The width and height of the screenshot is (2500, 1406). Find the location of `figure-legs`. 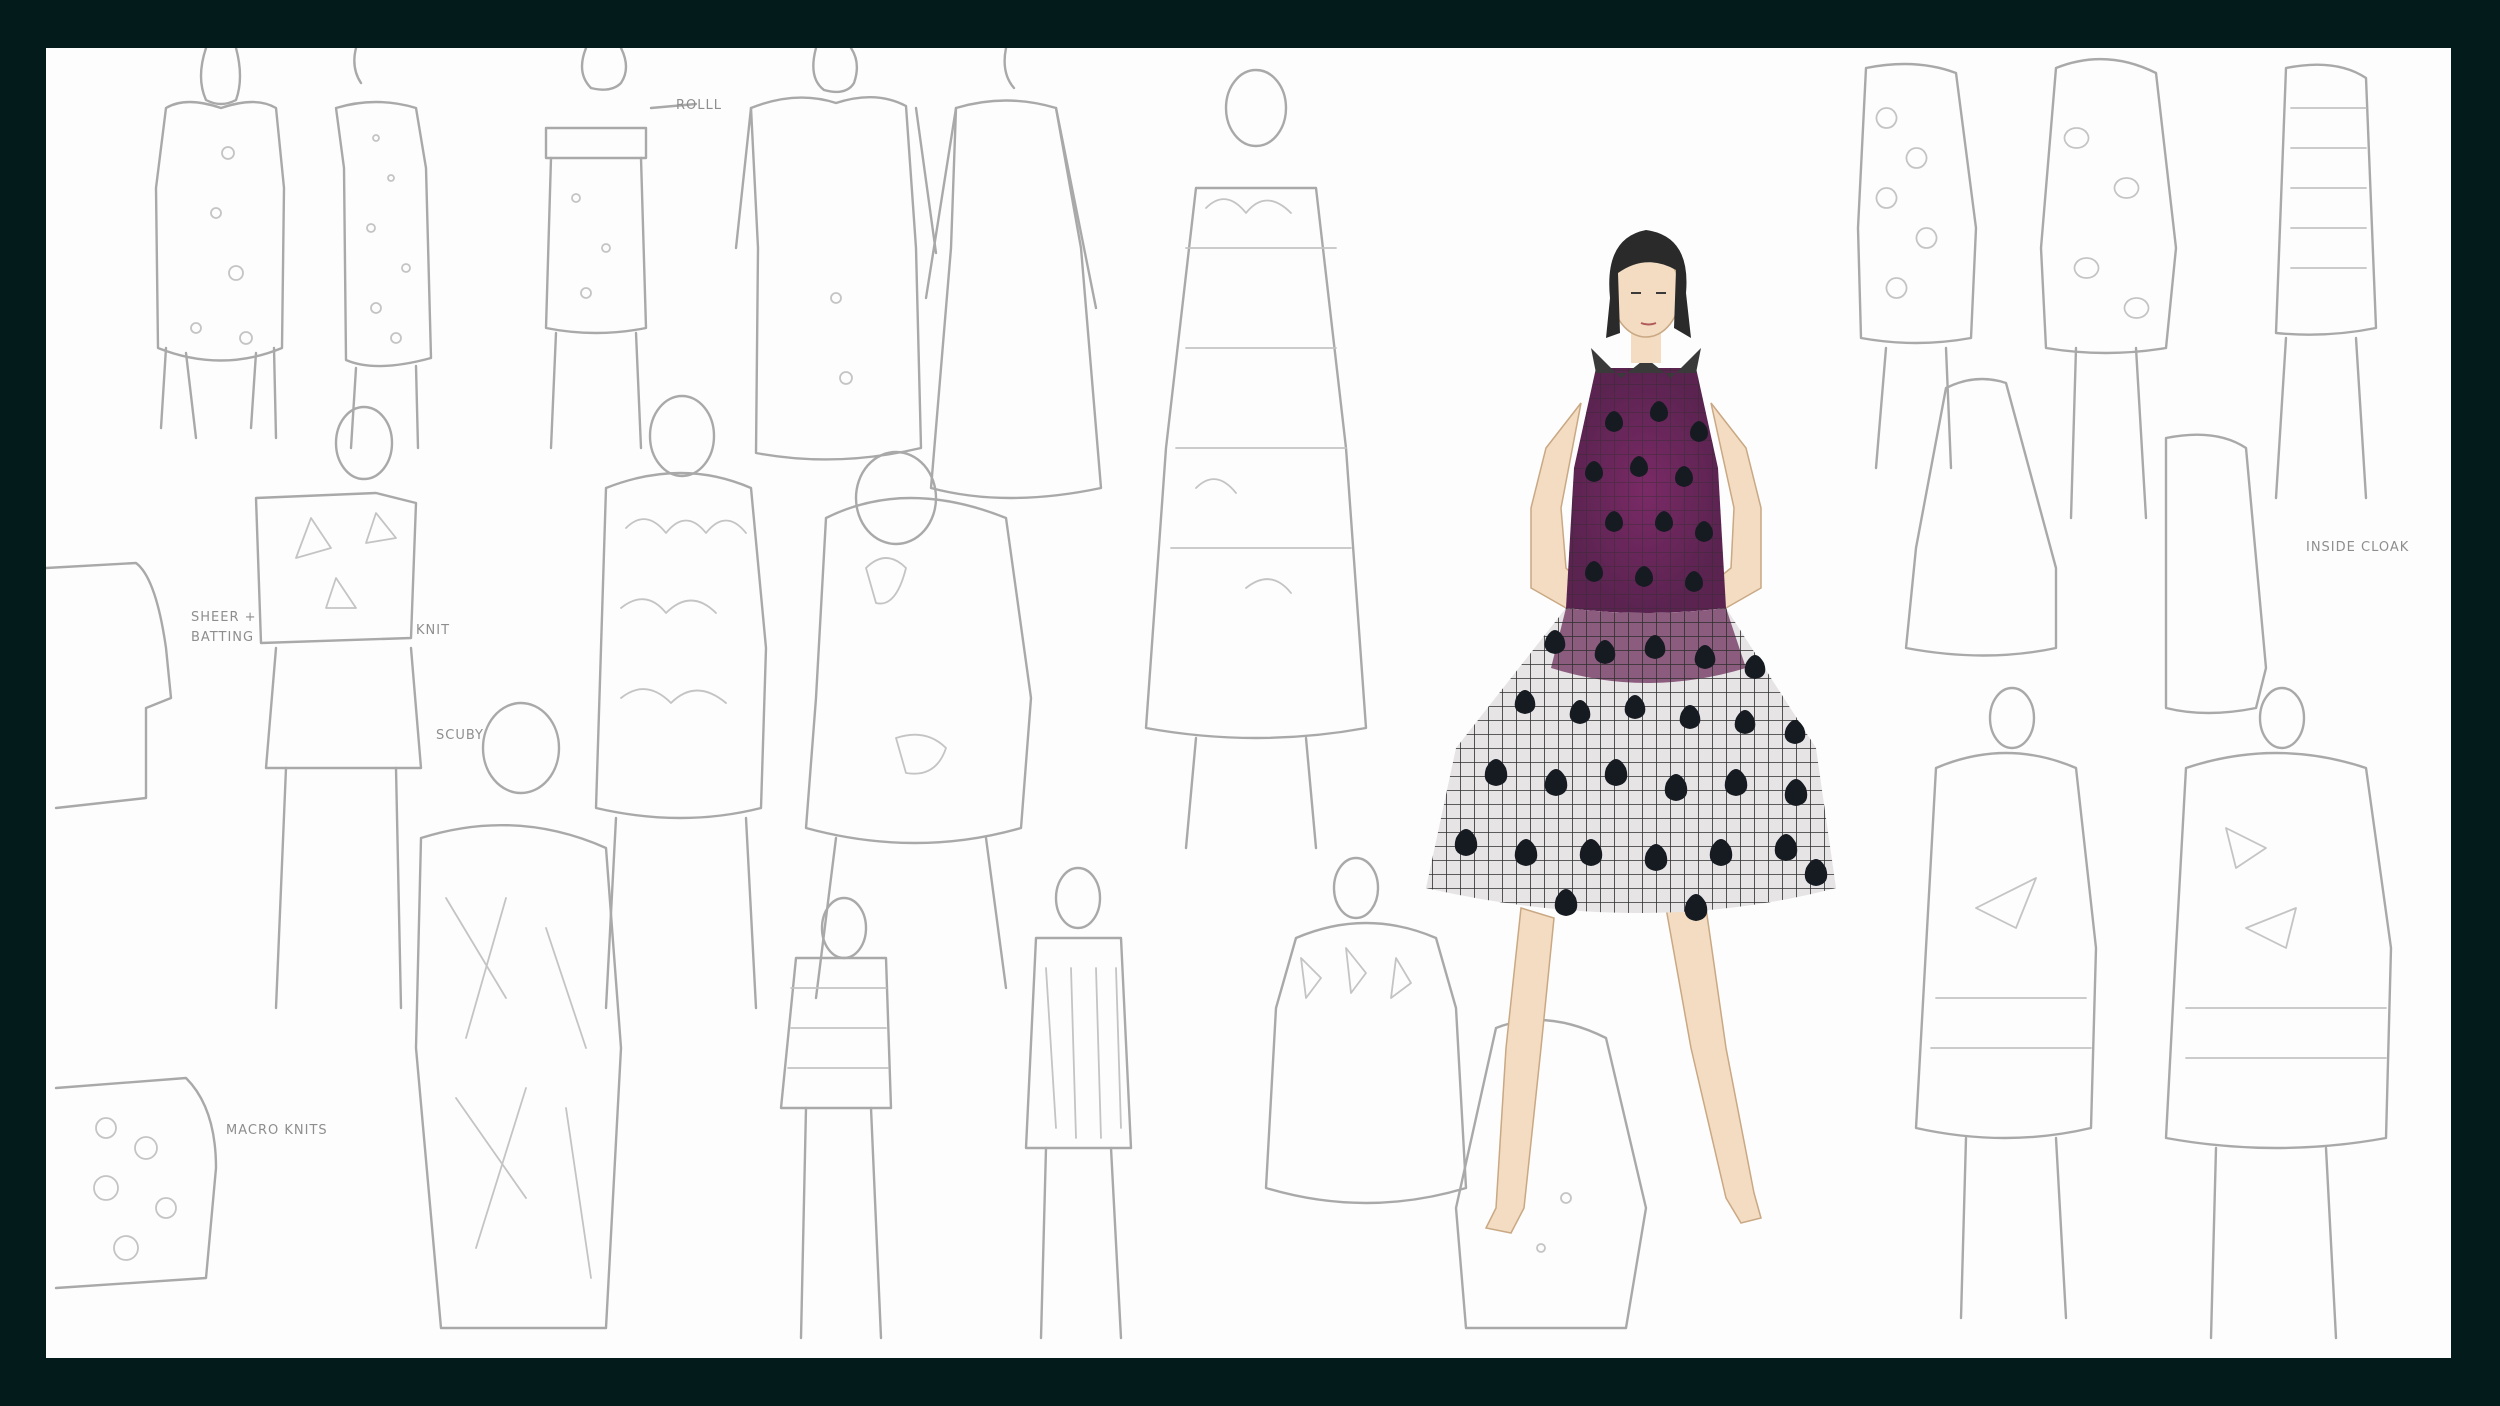

figure-legs is located at coordinates (1623, 1070).